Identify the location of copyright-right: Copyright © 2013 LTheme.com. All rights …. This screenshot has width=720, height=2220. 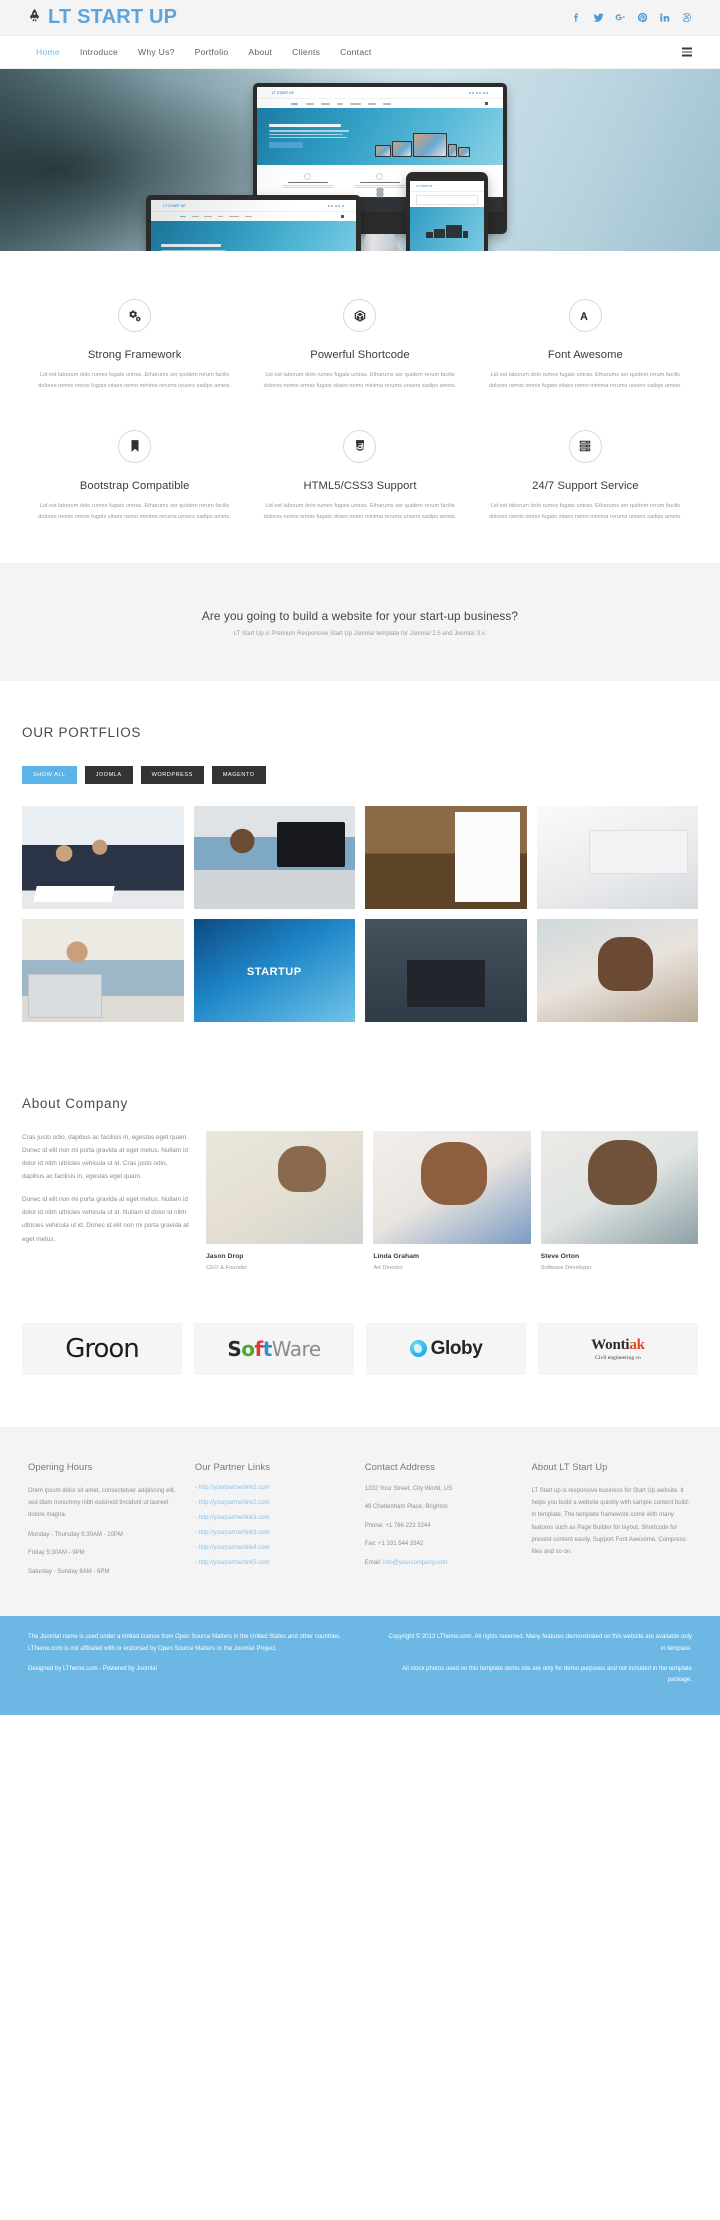
(538, 1663).